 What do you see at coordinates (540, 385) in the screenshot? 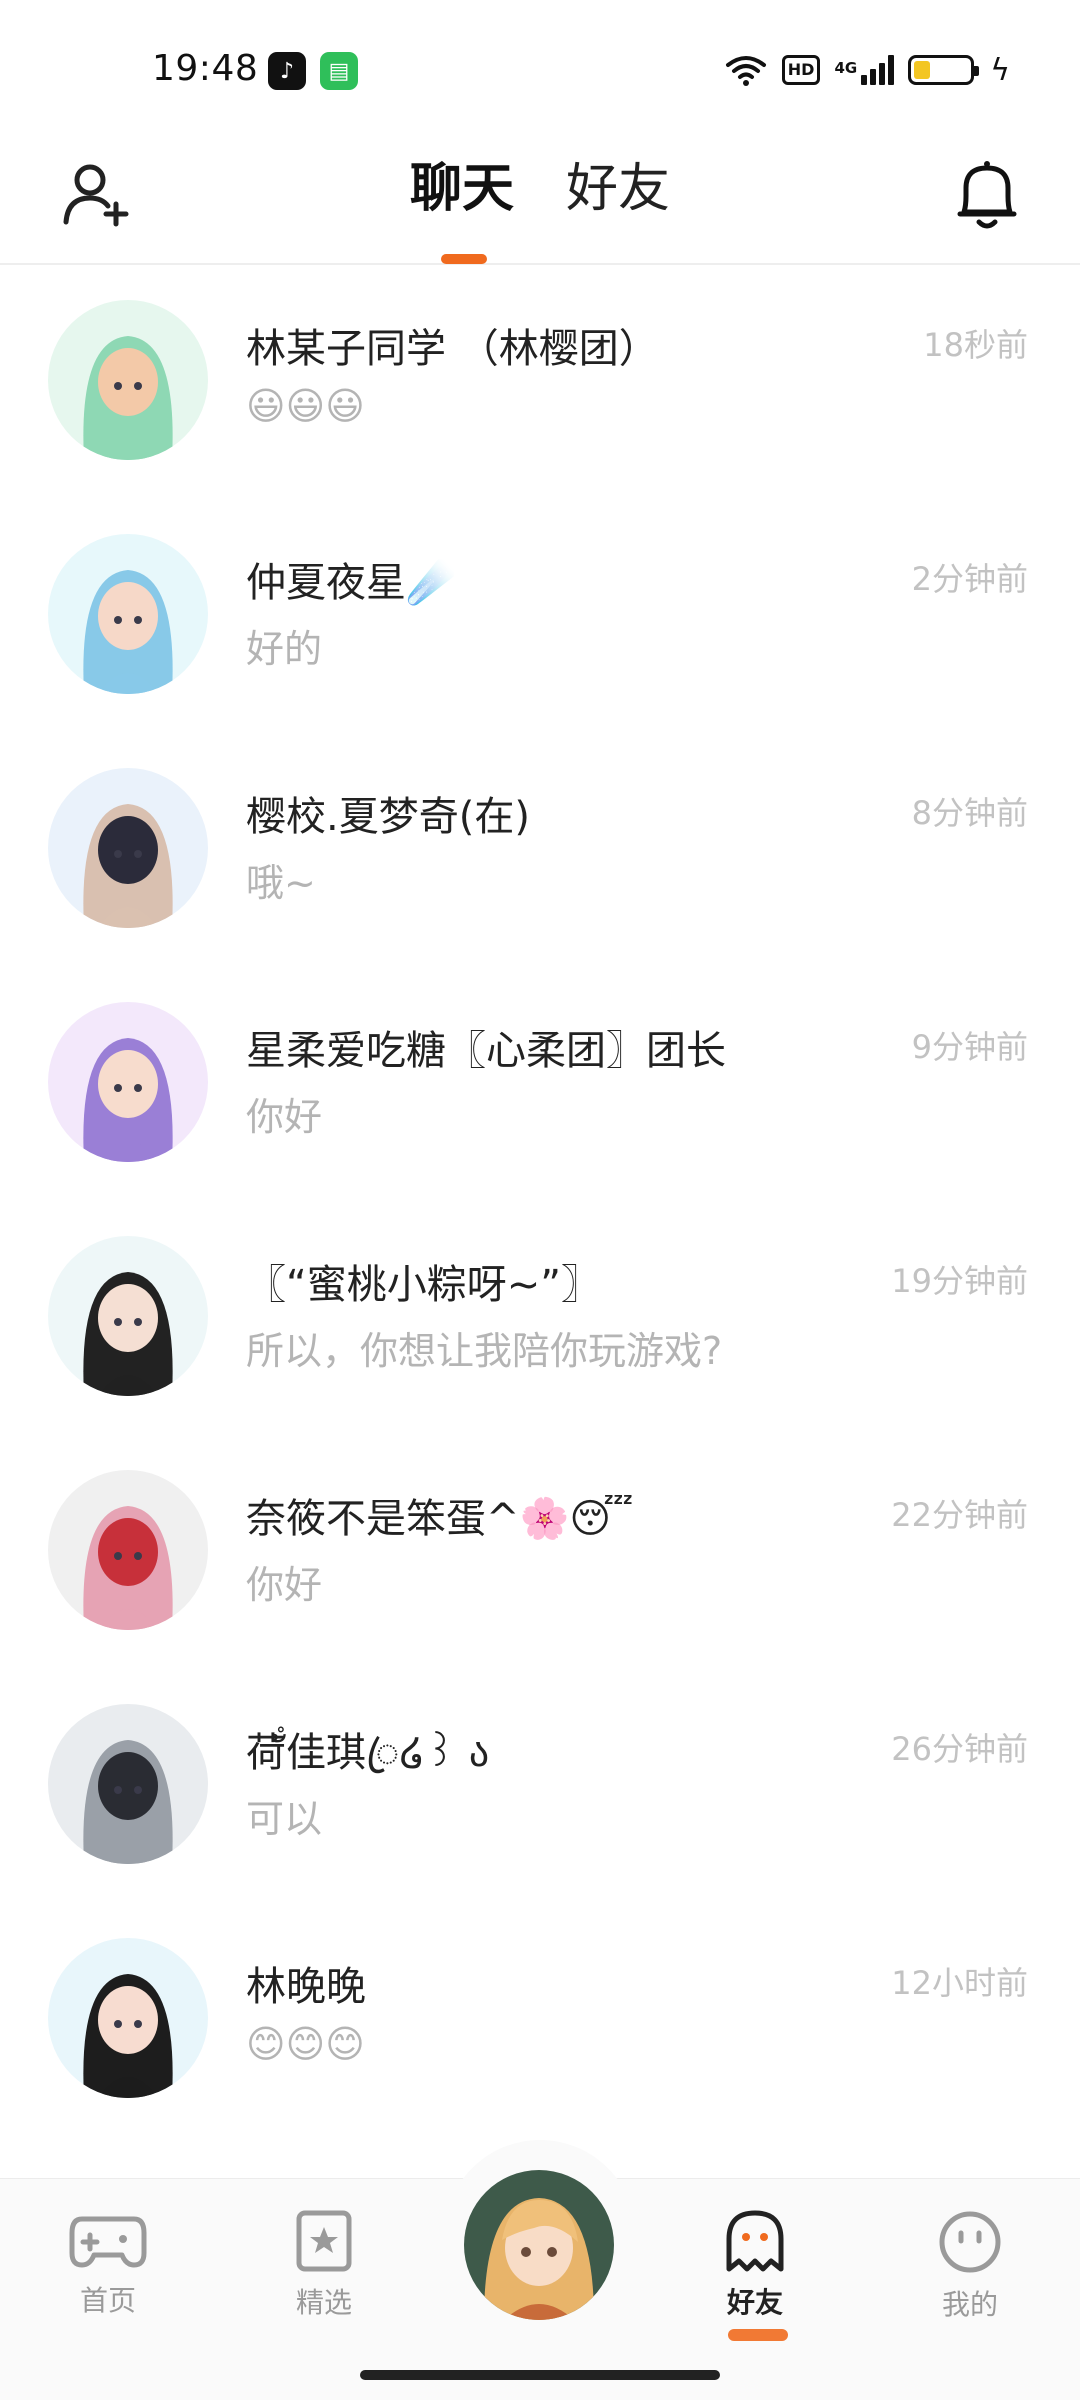
I see `chat-item: 林某子同学 （林樱团） 😃😃😃 18秒前` at bounding box center [540, 385].